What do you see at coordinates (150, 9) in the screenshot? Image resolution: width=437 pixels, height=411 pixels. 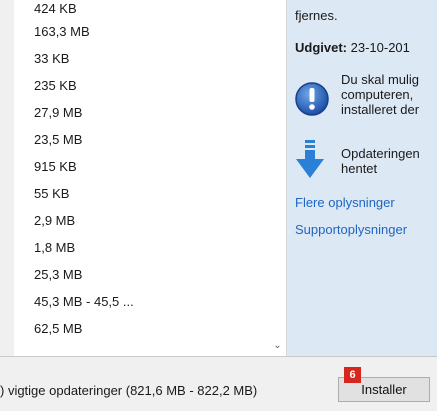 I see `update-size-item: 424 KB` at bounding box center [150, 9].